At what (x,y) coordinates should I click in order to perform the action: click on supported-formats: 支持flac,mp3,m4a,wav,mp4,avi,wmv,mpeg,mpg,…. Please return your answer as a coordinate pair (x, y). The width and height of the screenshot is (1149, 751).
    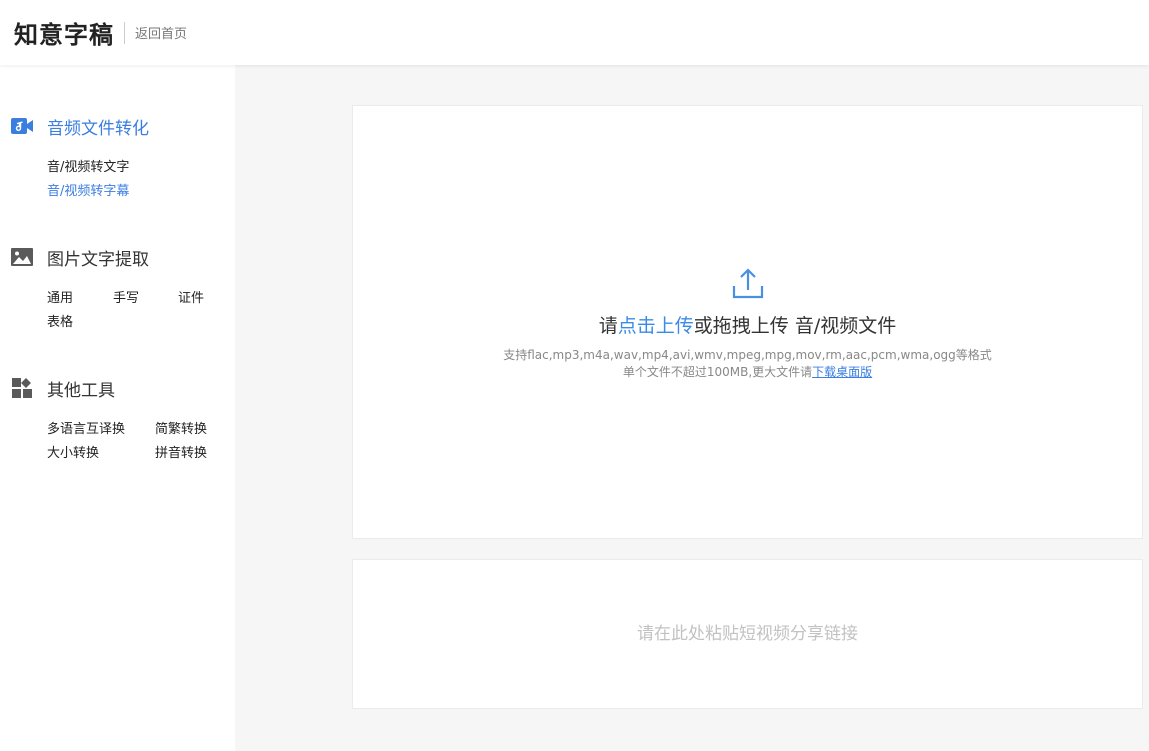
    Looking at the image, I should click on (747, 354).